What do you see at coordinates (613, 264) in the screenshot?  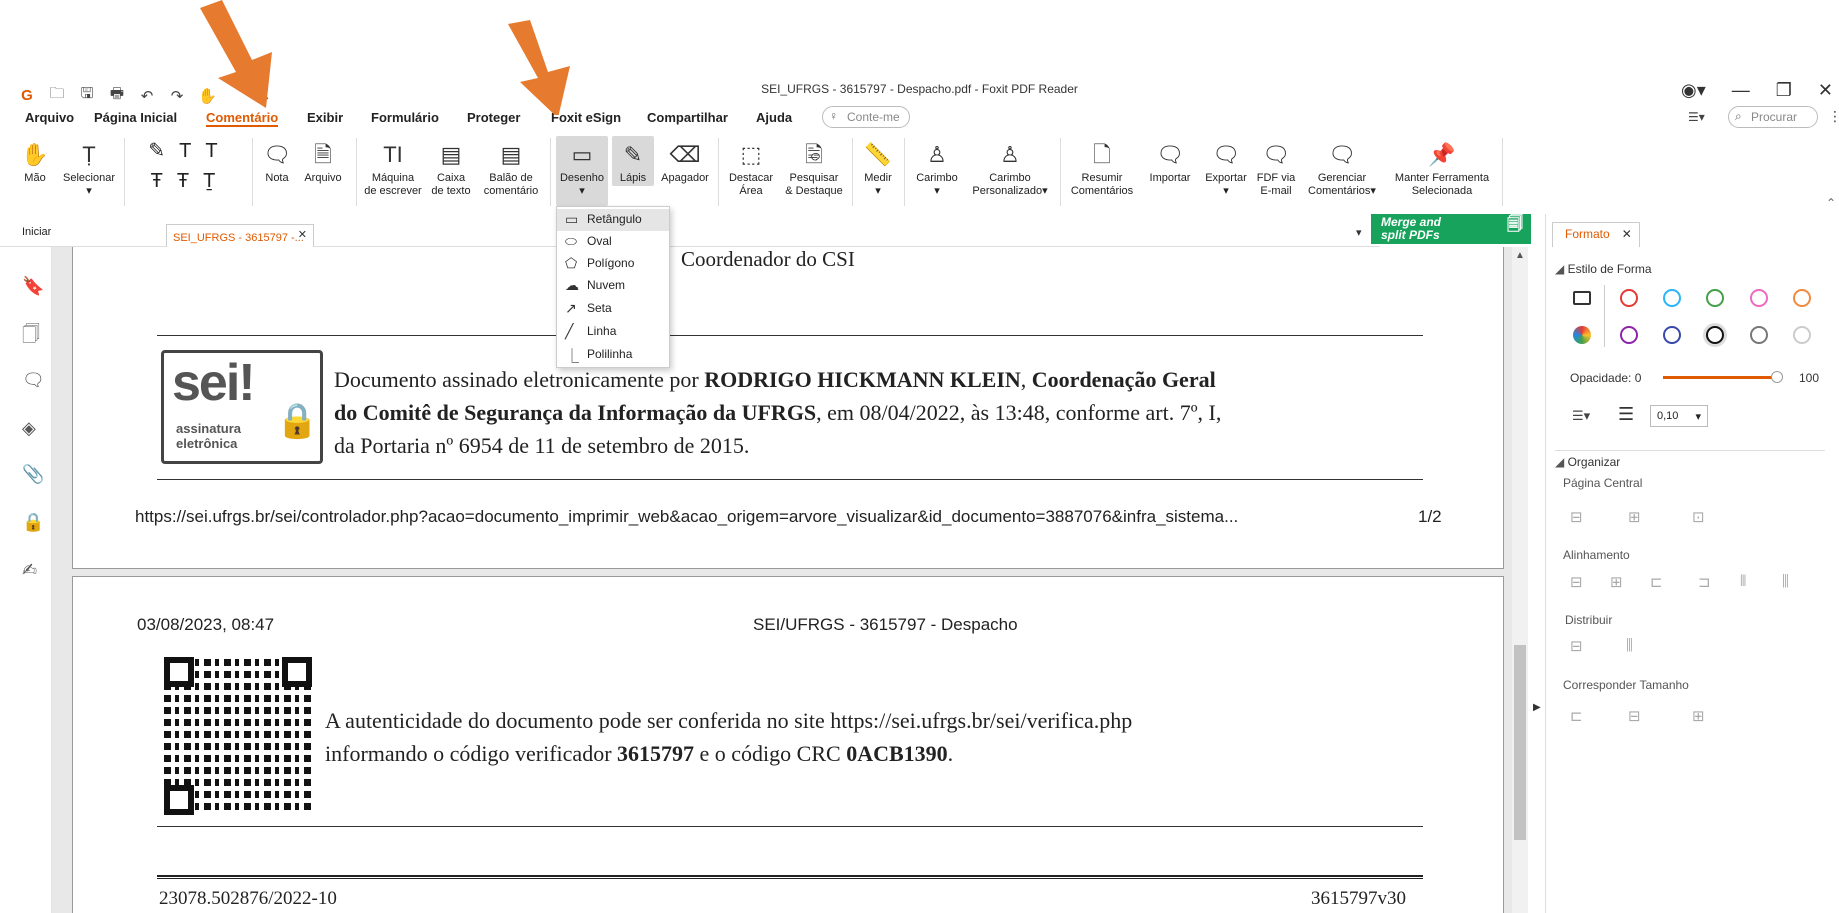 I see `menu-item-polygon: ⬠ Polígono` at bounding box center [613, 264].